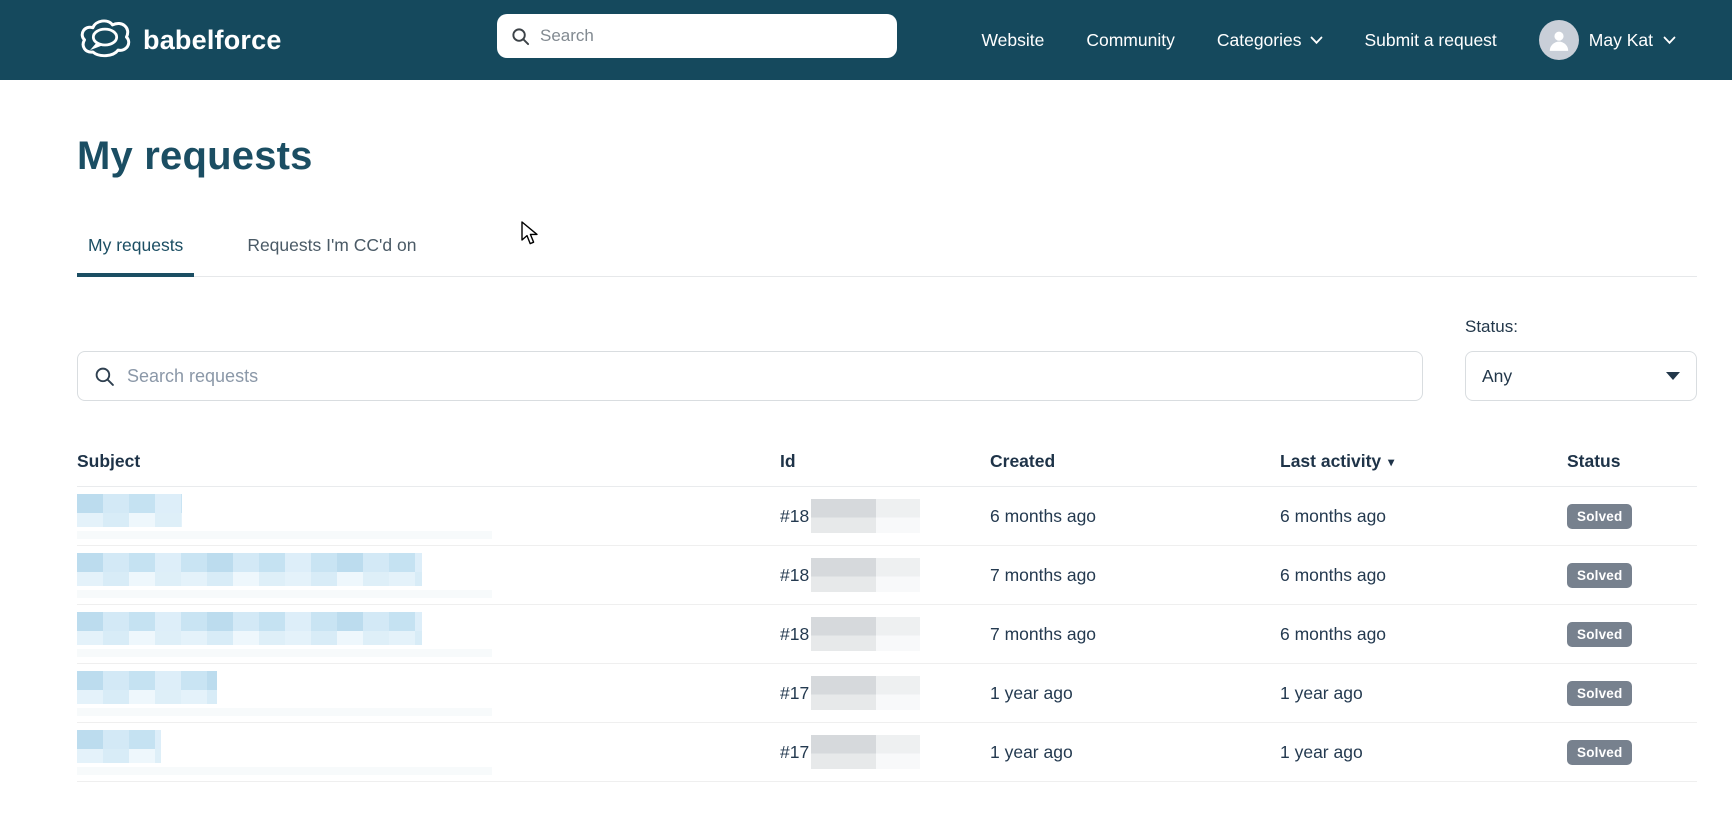  I want to click on tab-bar: My requests Requests I'm CC'd on, so click(887, 256).